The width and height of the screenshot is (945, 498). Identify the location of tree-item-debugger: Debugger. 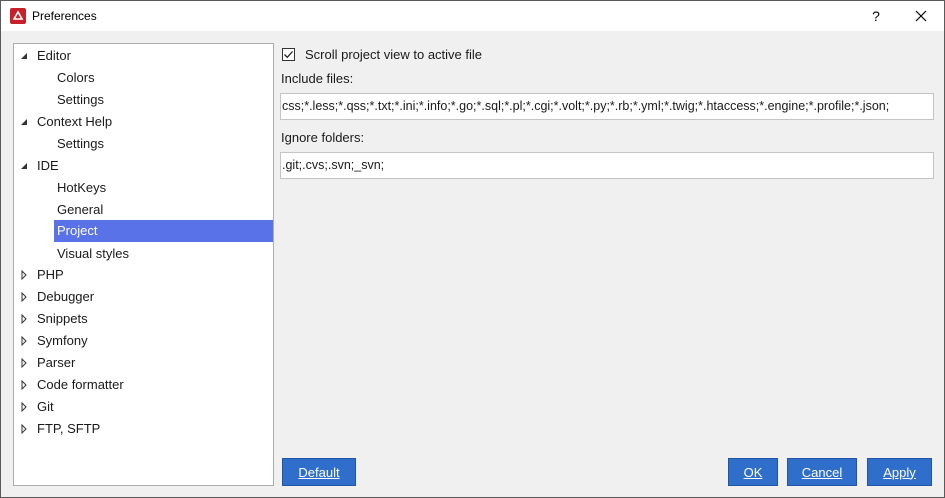
(65, 297).